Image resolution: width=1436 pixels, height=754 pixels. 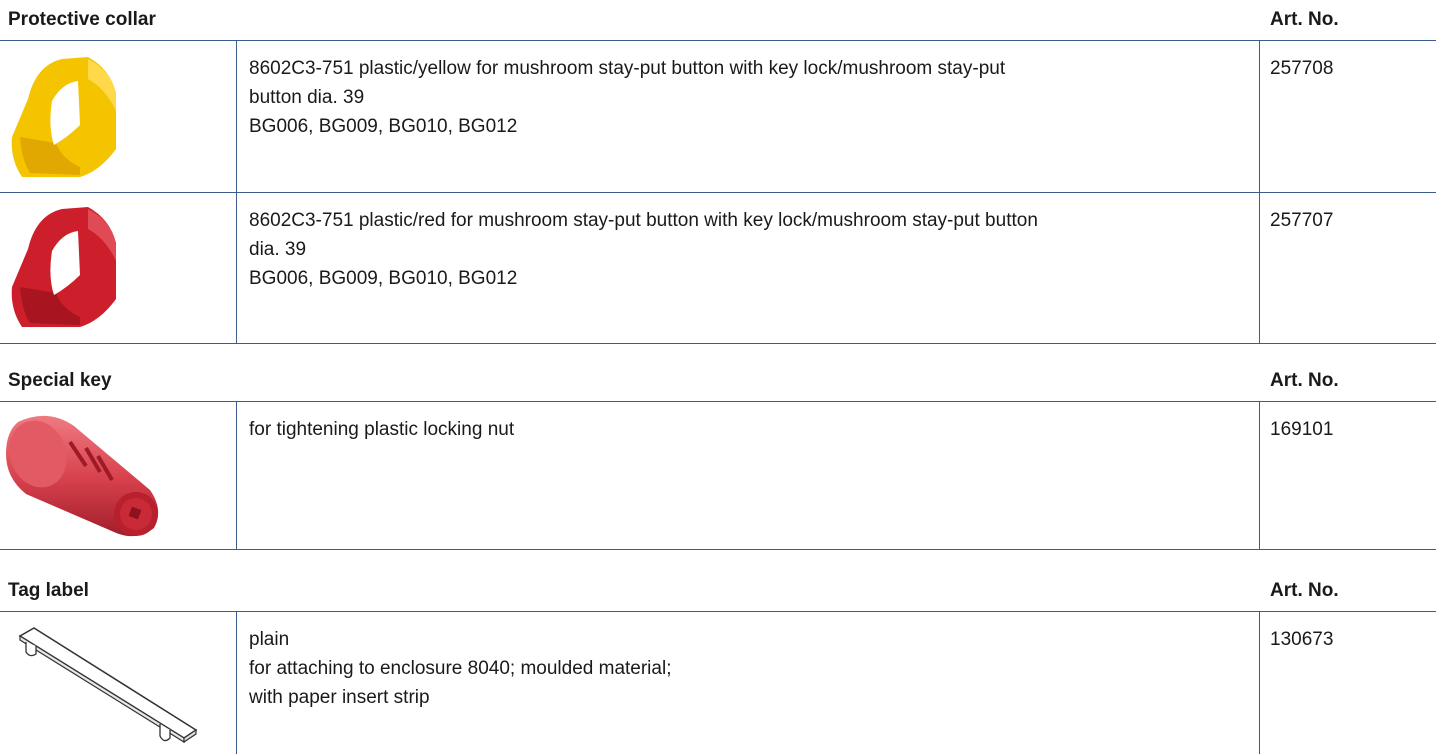 What do you see at coordinates (718, 381) in the screenshot?
I see `section-header: Special key Art. No.` at bounding box center [718, 381].